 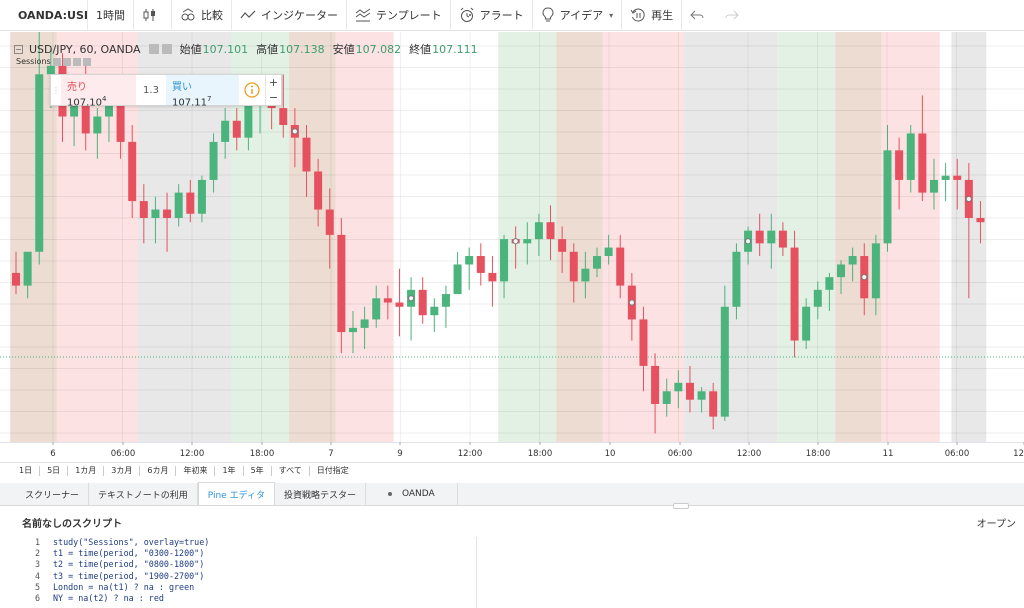 I want to click on redo-icon, so click(x=732, y=15).